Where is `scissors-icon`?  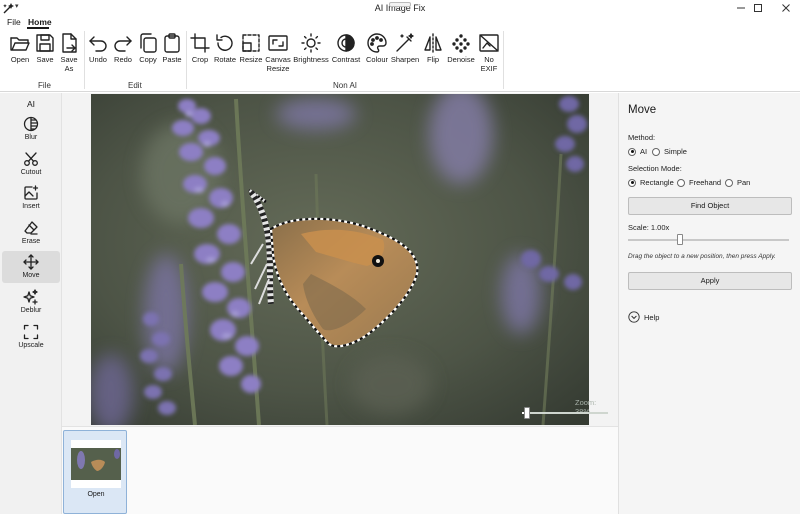 scissors-icon is located at coordinates (31, 159).